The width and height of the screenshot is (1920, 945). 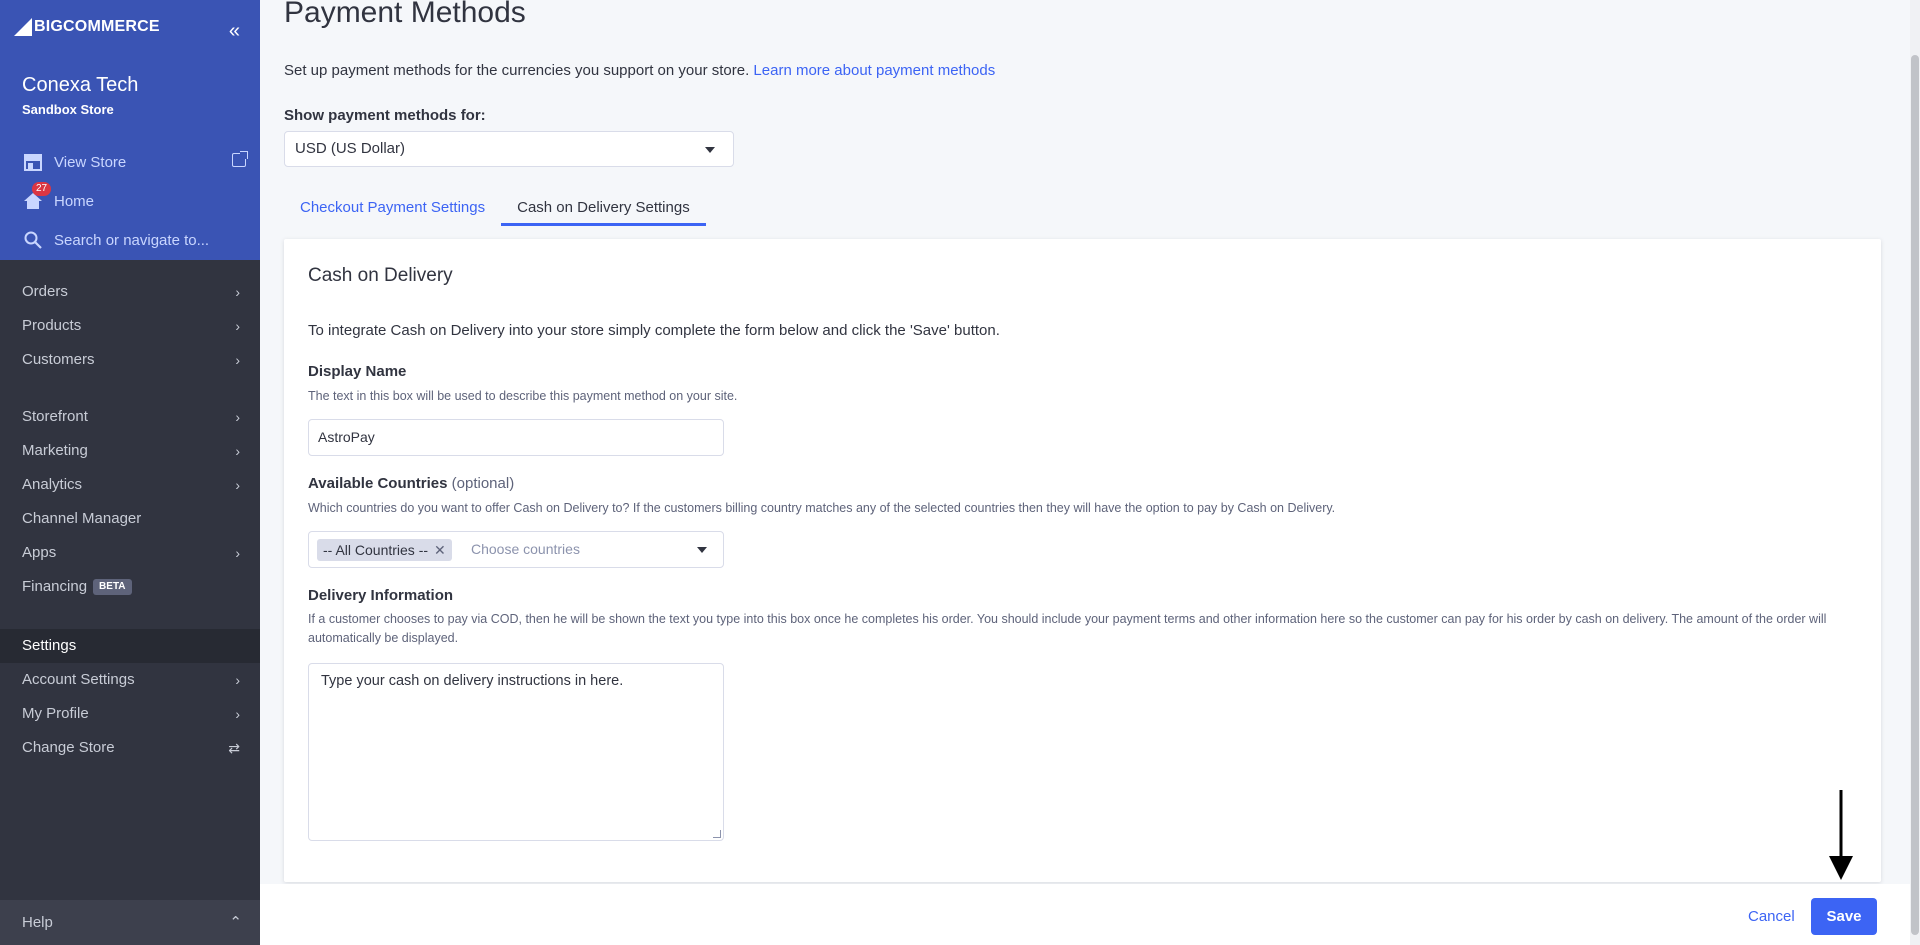 What do you see at coordinates (42, 189) in the screenshot?
I see `notification-badge: 27` at bounding box center [42, 189].